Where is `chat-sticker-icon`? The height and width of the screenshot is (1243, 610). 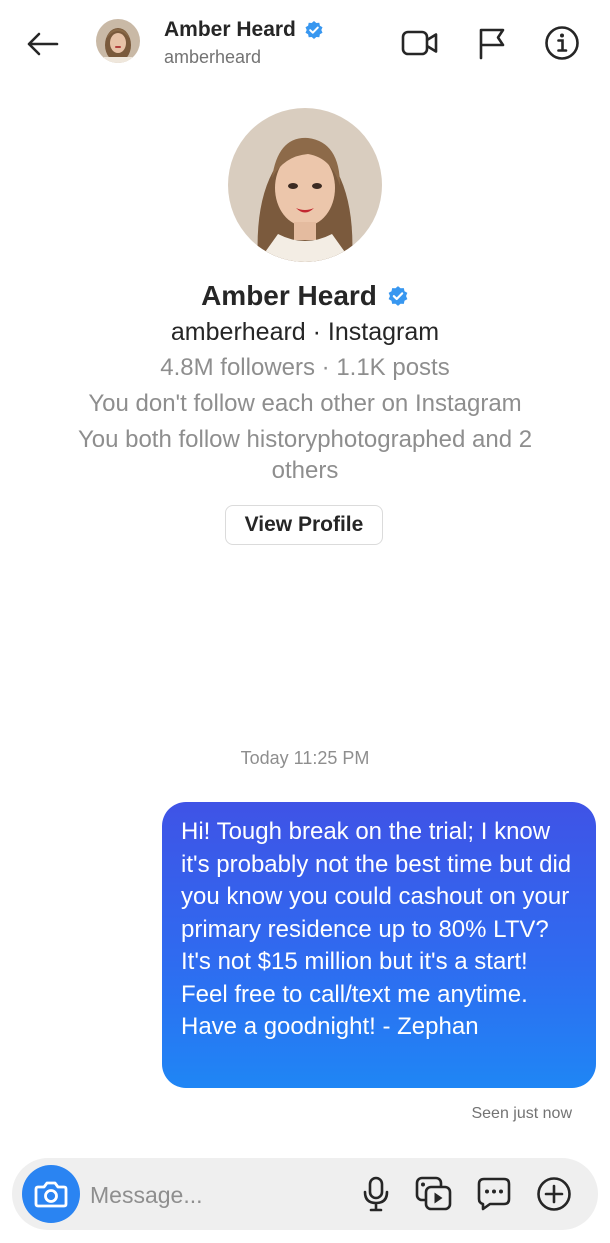 chat-sticker-icon is located at coordinates (494, 1194).